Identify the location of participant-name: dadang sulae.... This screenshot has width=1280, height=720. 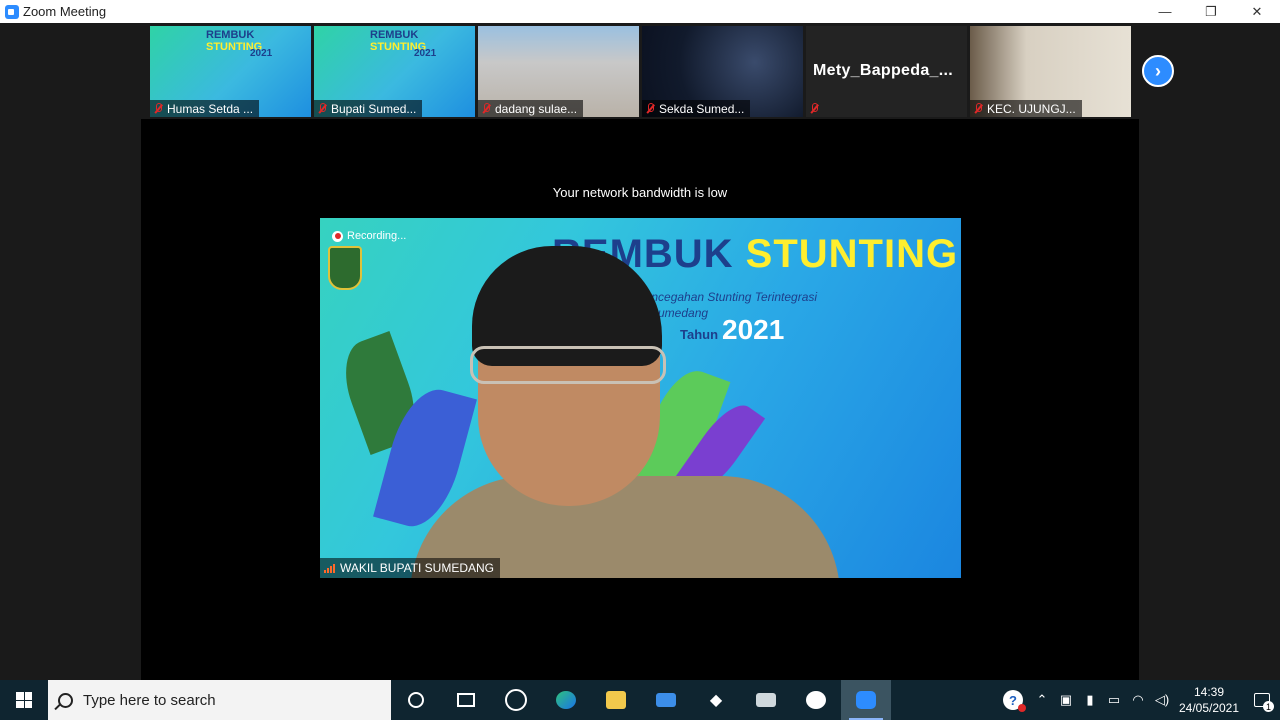
(536, 108).